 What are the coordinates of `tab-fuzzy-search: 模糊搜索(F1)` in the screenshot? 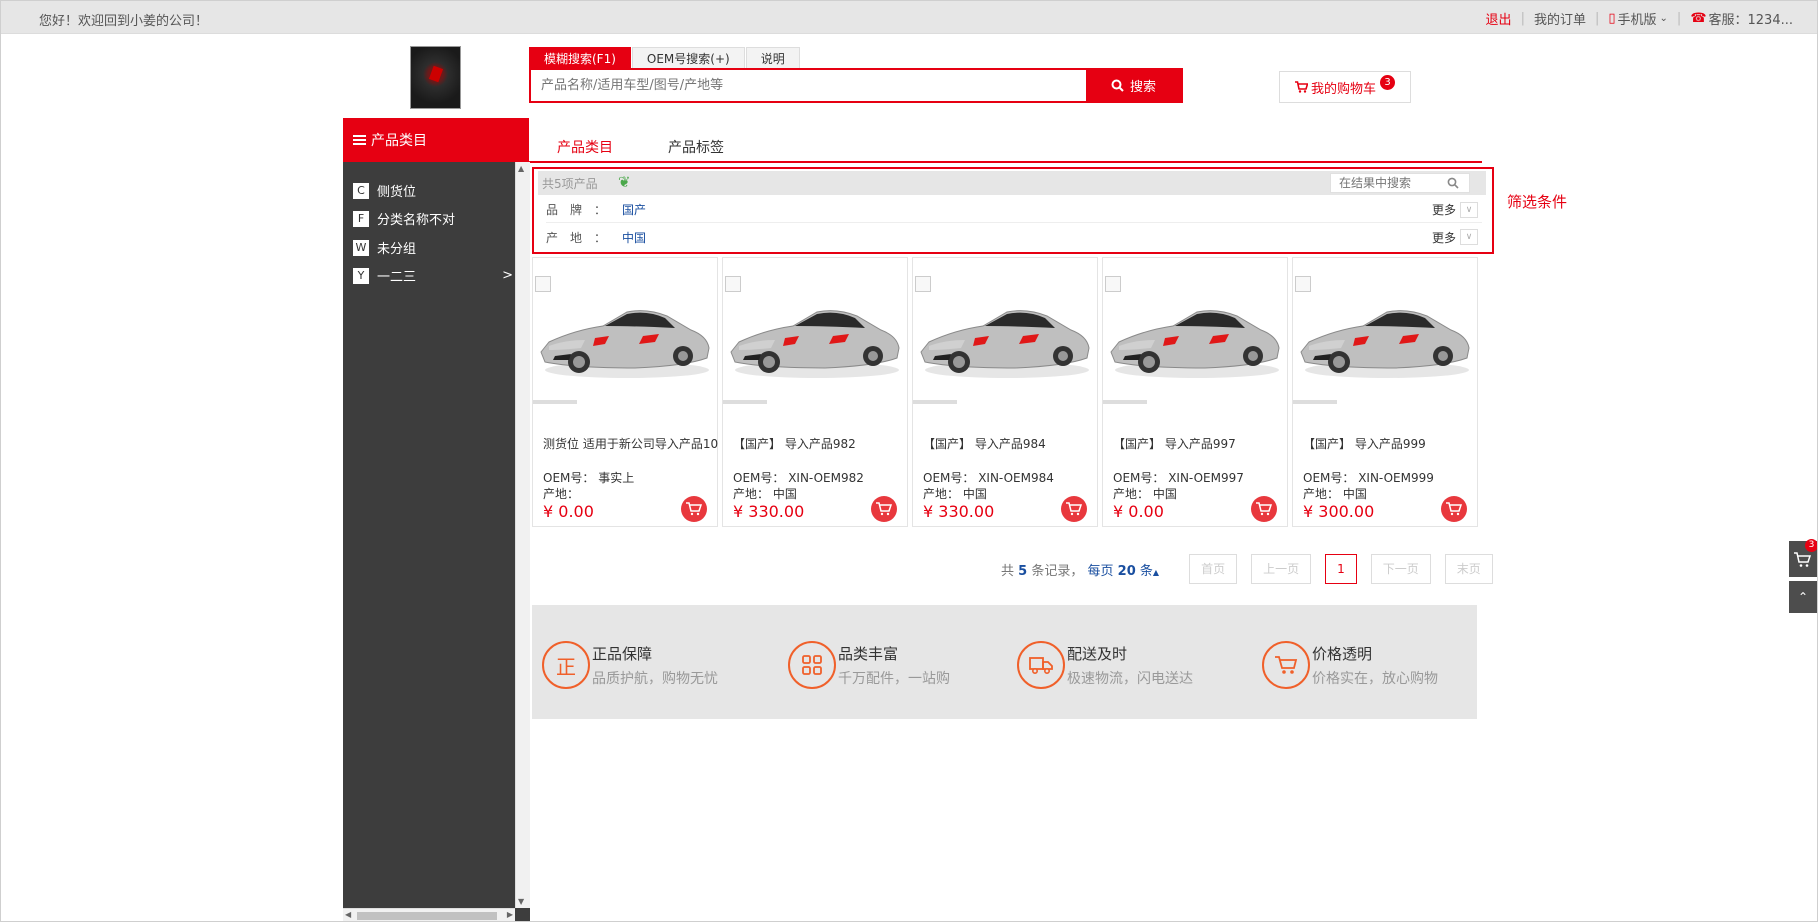 It's located at (580, 58).